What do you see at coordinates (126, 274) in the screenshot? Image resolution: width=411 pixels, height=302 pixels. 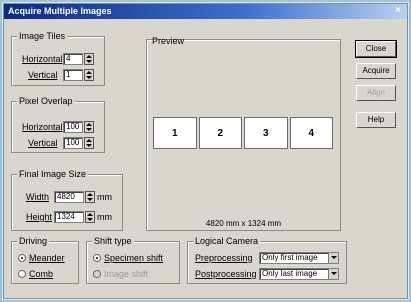 I see `image-shift-label: Image shift` at bounding box center [126, 274].